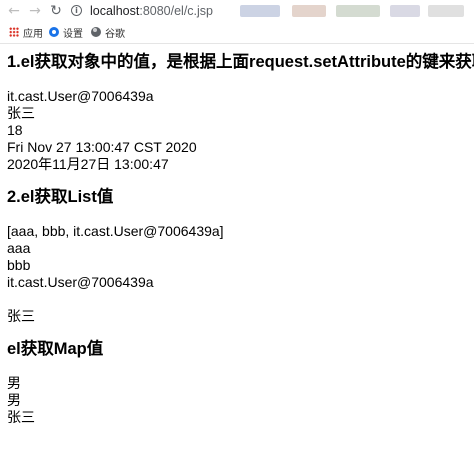 Image resolution: width=474 pixels, height=454 pixels. I want to click on map-line: 张三, so click(21, 417).